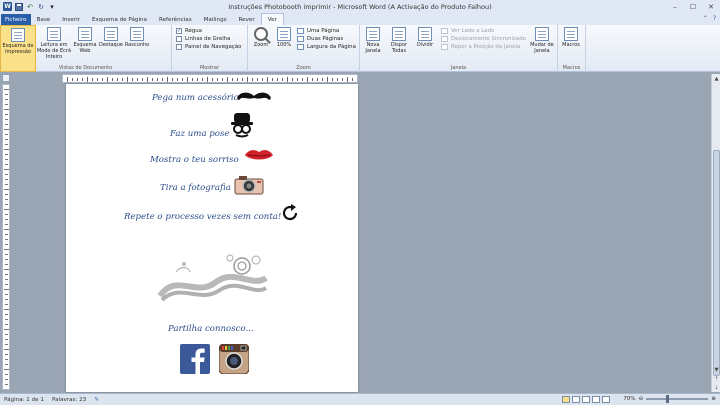  What do you see at coordinates (212, 278) in the screenshot?
I see `ornament-swirl-icon` at bounding box center [212, 278].